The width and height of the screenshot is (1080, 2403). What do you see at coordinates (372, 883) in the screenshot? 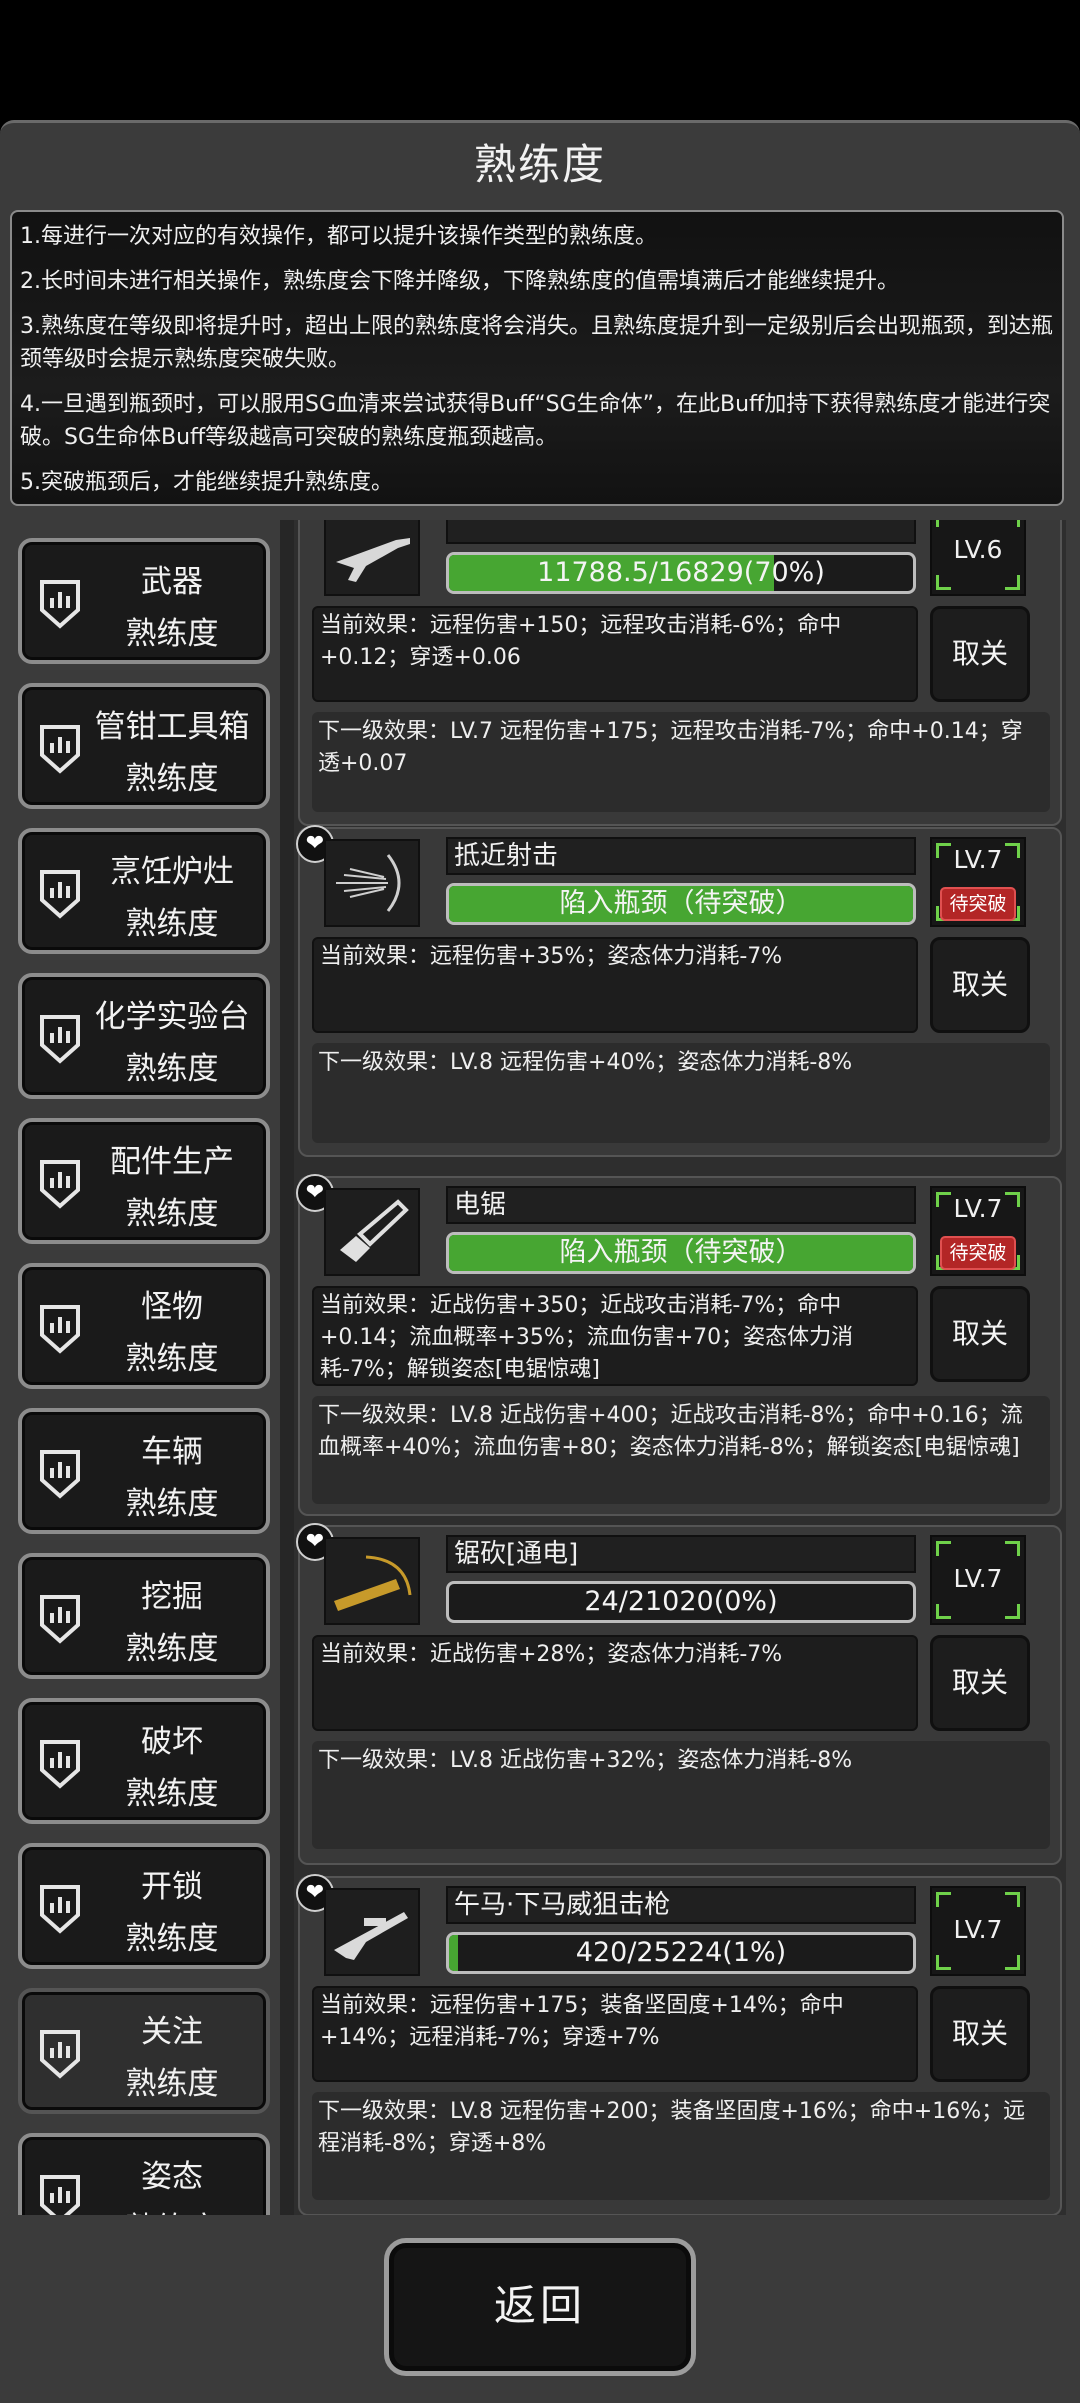
I see `point-blank-icon` at bounding box center [372, 883].